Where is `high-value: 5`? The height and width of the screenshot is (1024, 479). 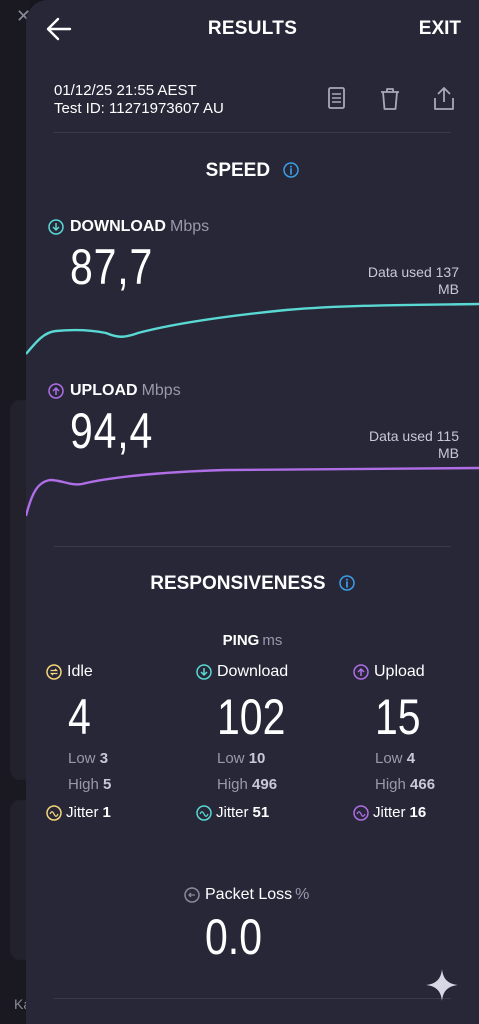
high-value: 5 is located at coordinates (107, 784).